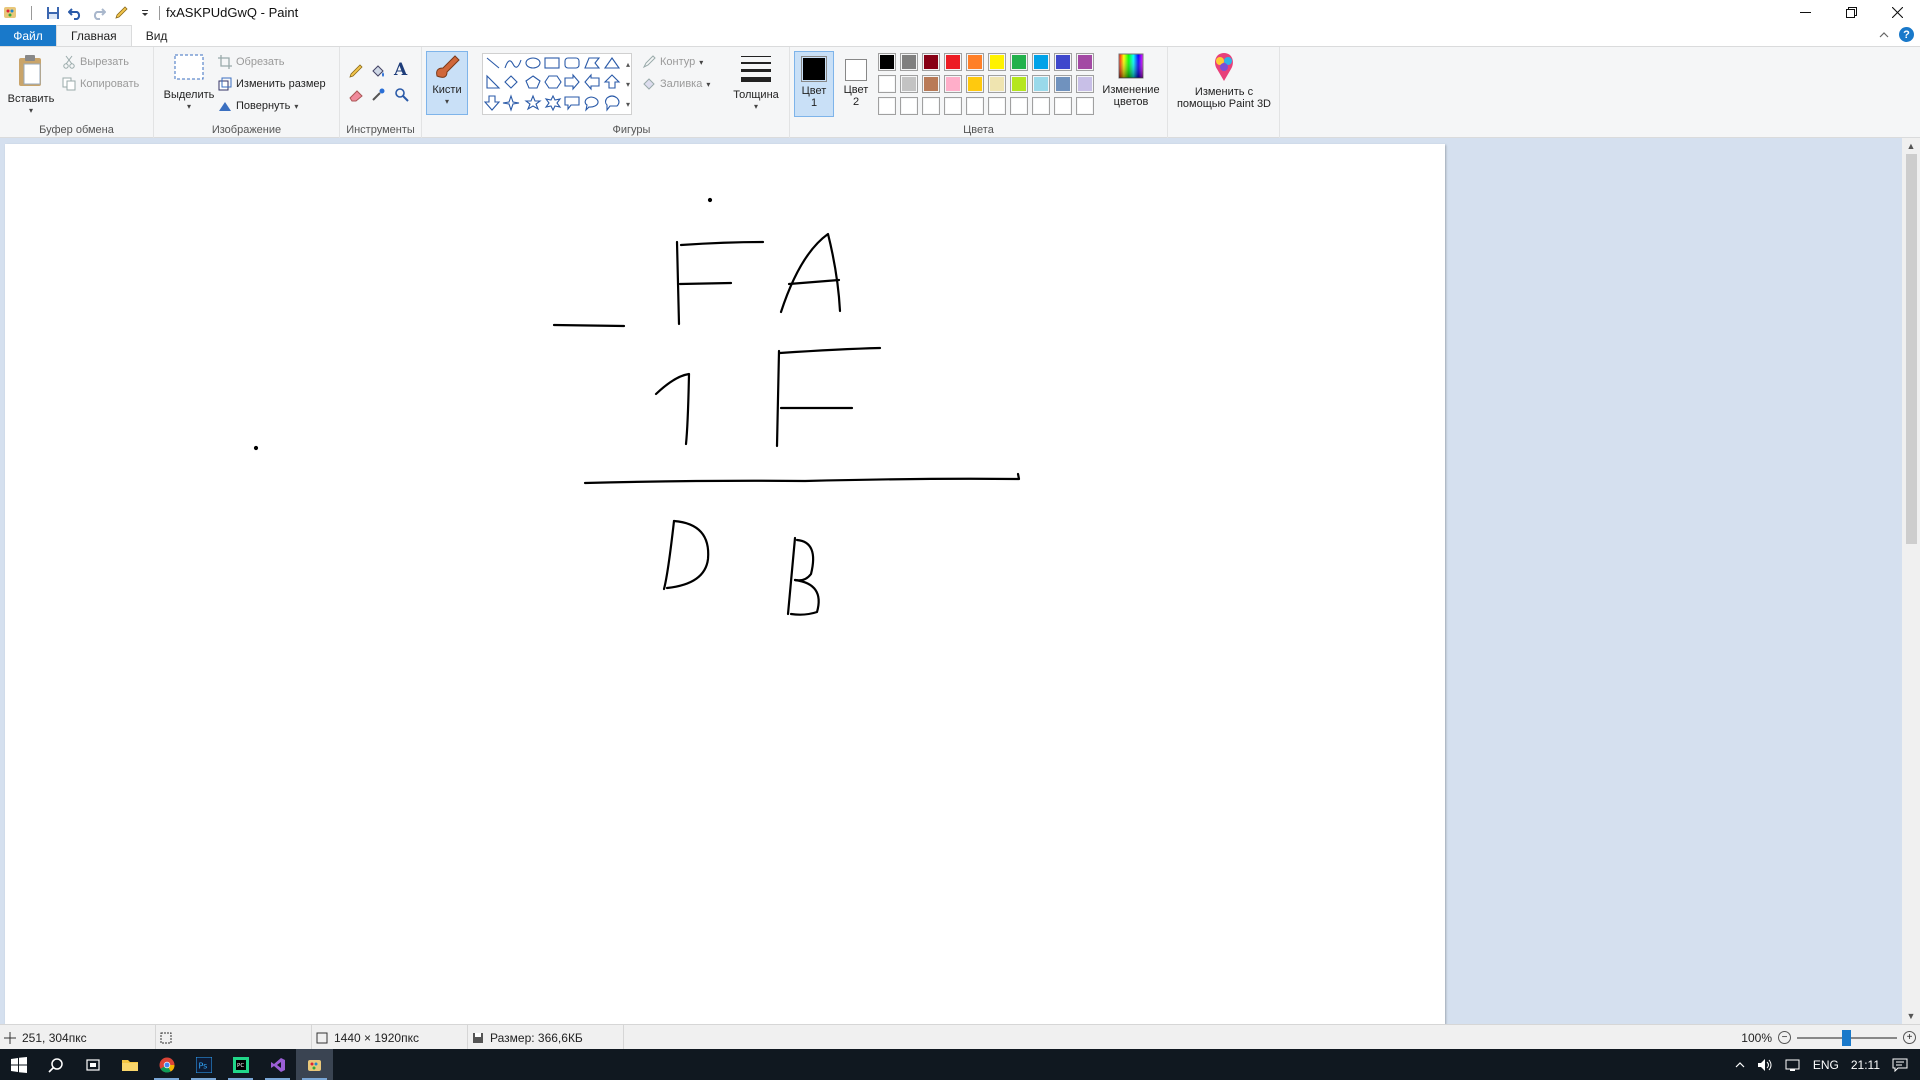 This screenshot has width=1920, height=1080. I want to click on color-picker-icon, so click(378, 95).